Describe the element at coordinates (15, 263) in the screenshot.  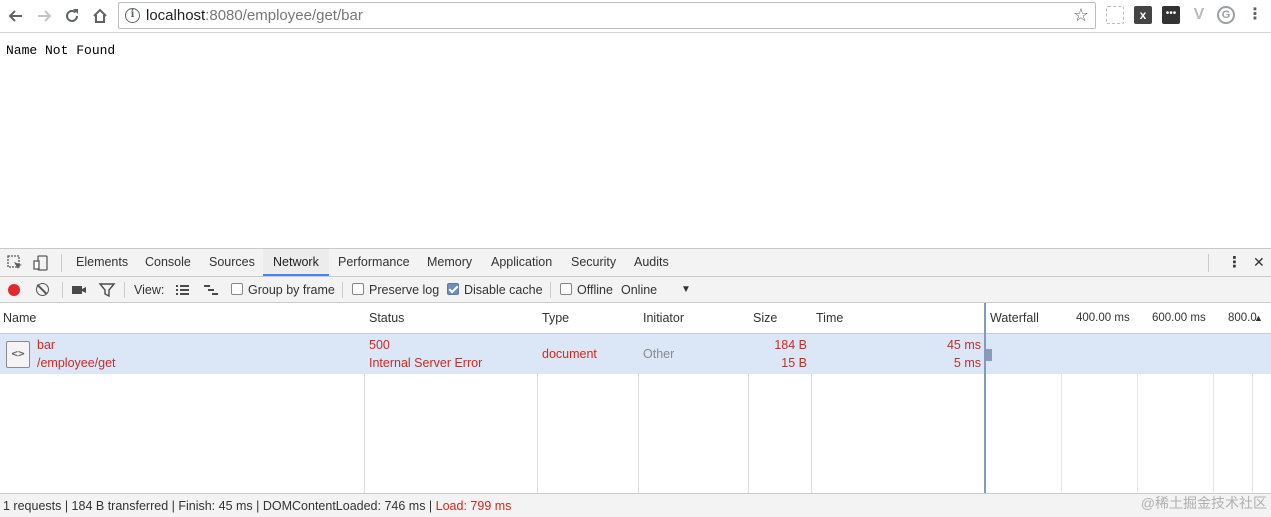
I see `inspect-element-icon` at that location.